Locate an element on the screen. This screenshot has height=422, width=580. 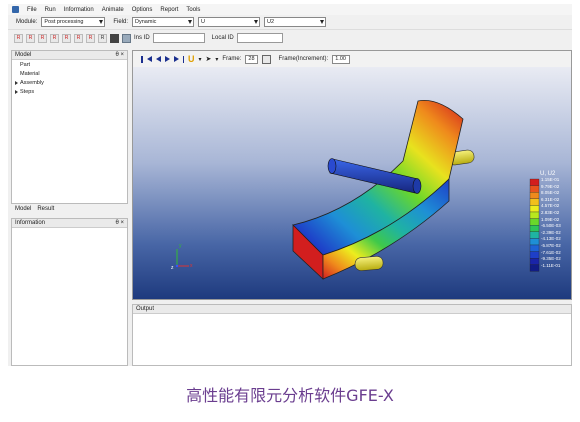
legend-value: 9.79E-02 is located at coordinates (550, 186).